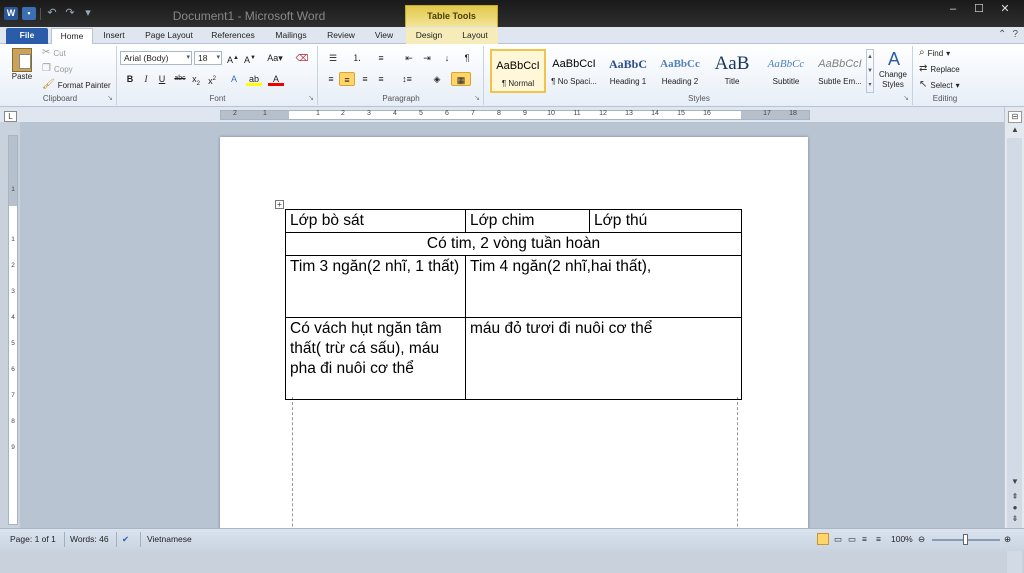 This screenshot has height=573, width=1024. Describe the element at coordinates (680, 71) in the screenshot. I see `style-heading-2: AaBbCc Heading 2` at that location.